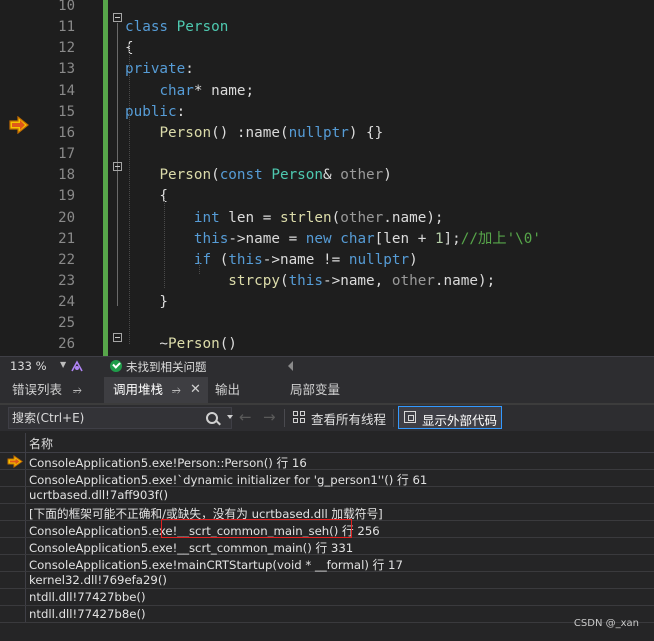 The height and width of the screenshot is (641, 654). Describe the element at coordinates (181, 344) in the screenshot. I see `code-text: ~Person()` at that location.